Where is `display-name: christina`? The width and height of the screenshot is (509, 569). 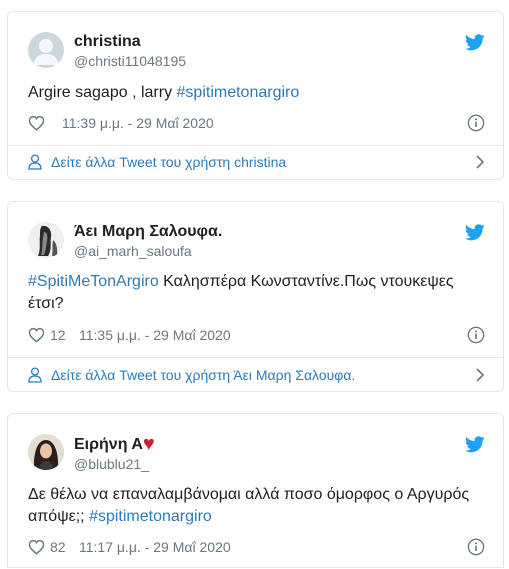 display-name: christina is located at coordinates (130, 42).